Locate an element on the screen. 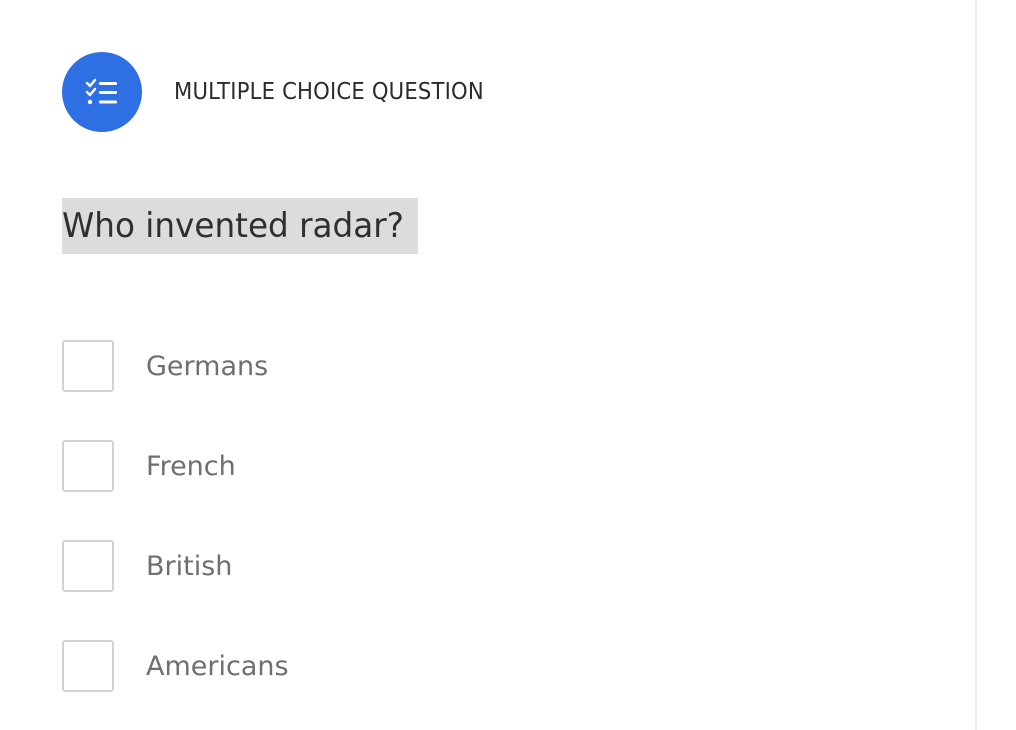 The image size is (1016, 730). question-type-badge is located at coordinates (102, 92).